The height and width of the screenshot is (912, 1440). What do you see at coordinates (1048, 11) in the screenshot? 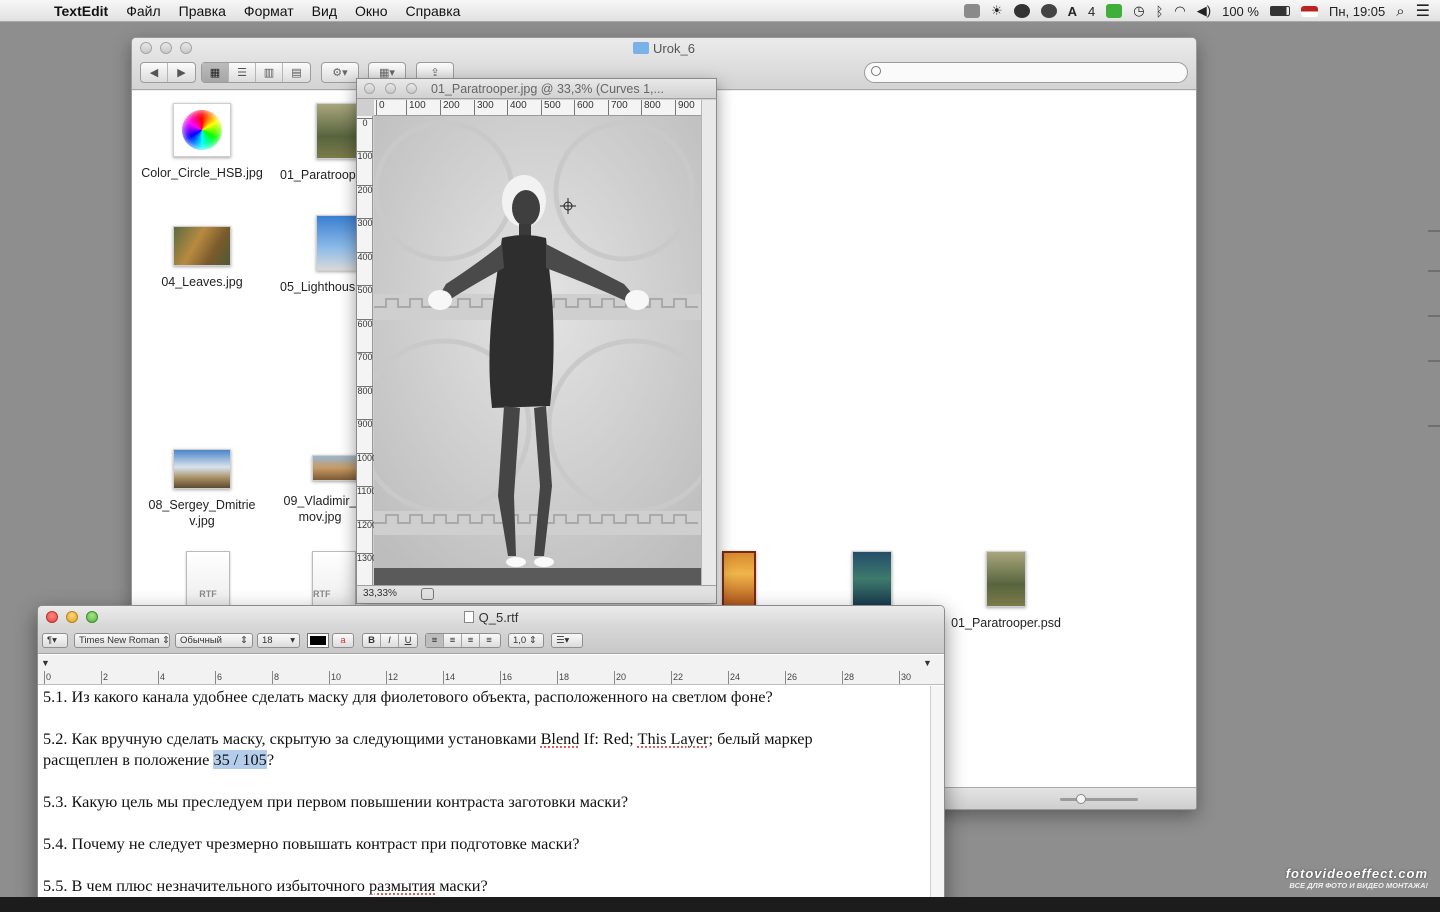
I see `evernote-icon` at bounding box center [1048, 11].